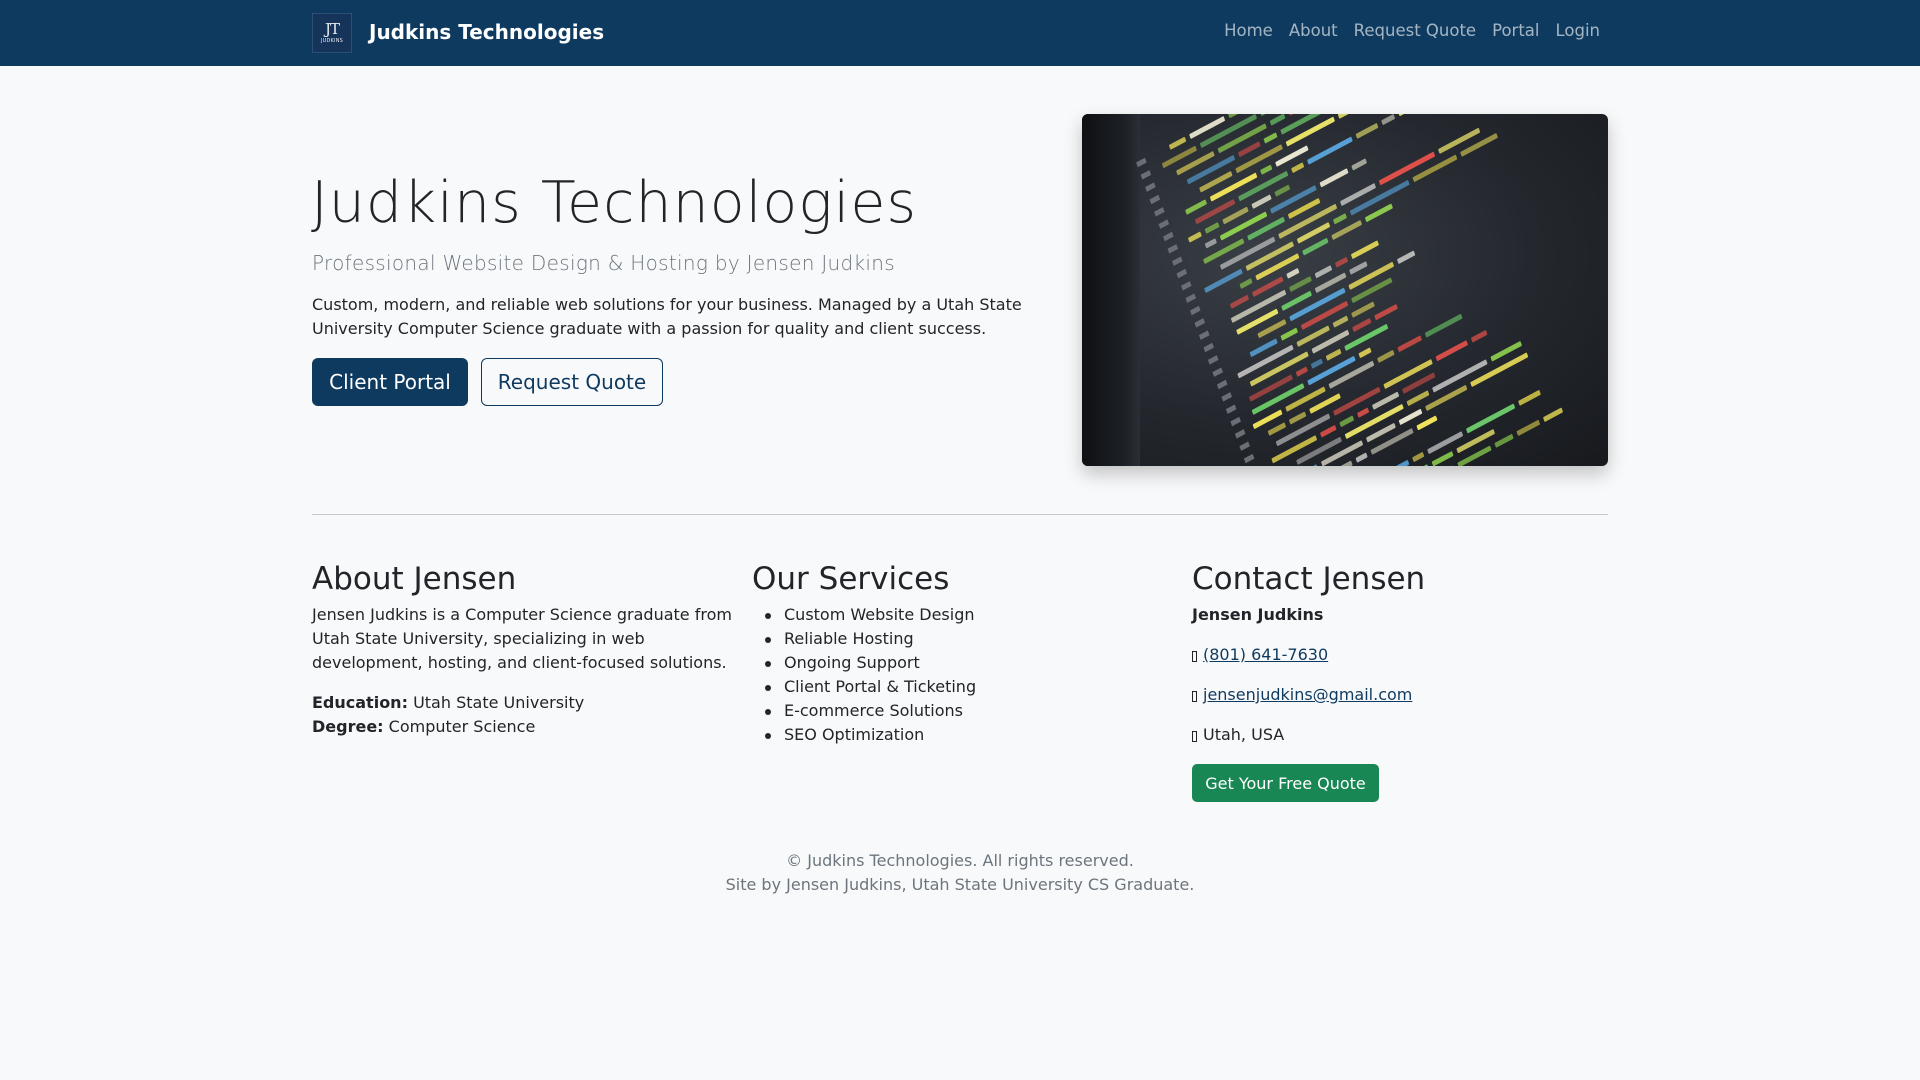 The image size is (1920, 1080). I want to click on contact-name: Jensen Judkins, so click(1258, 614).